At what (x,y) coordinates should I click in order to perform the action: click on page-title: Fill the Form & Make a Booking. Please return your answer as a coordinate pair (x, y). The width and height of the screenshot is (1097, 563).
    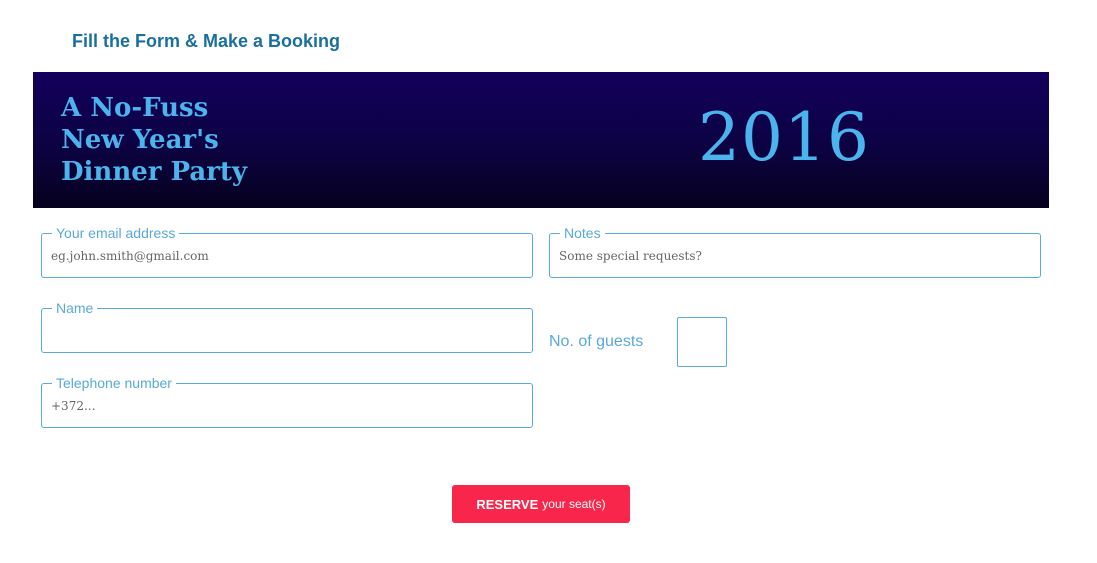
    Looking at the image, I should click on (206, 41).